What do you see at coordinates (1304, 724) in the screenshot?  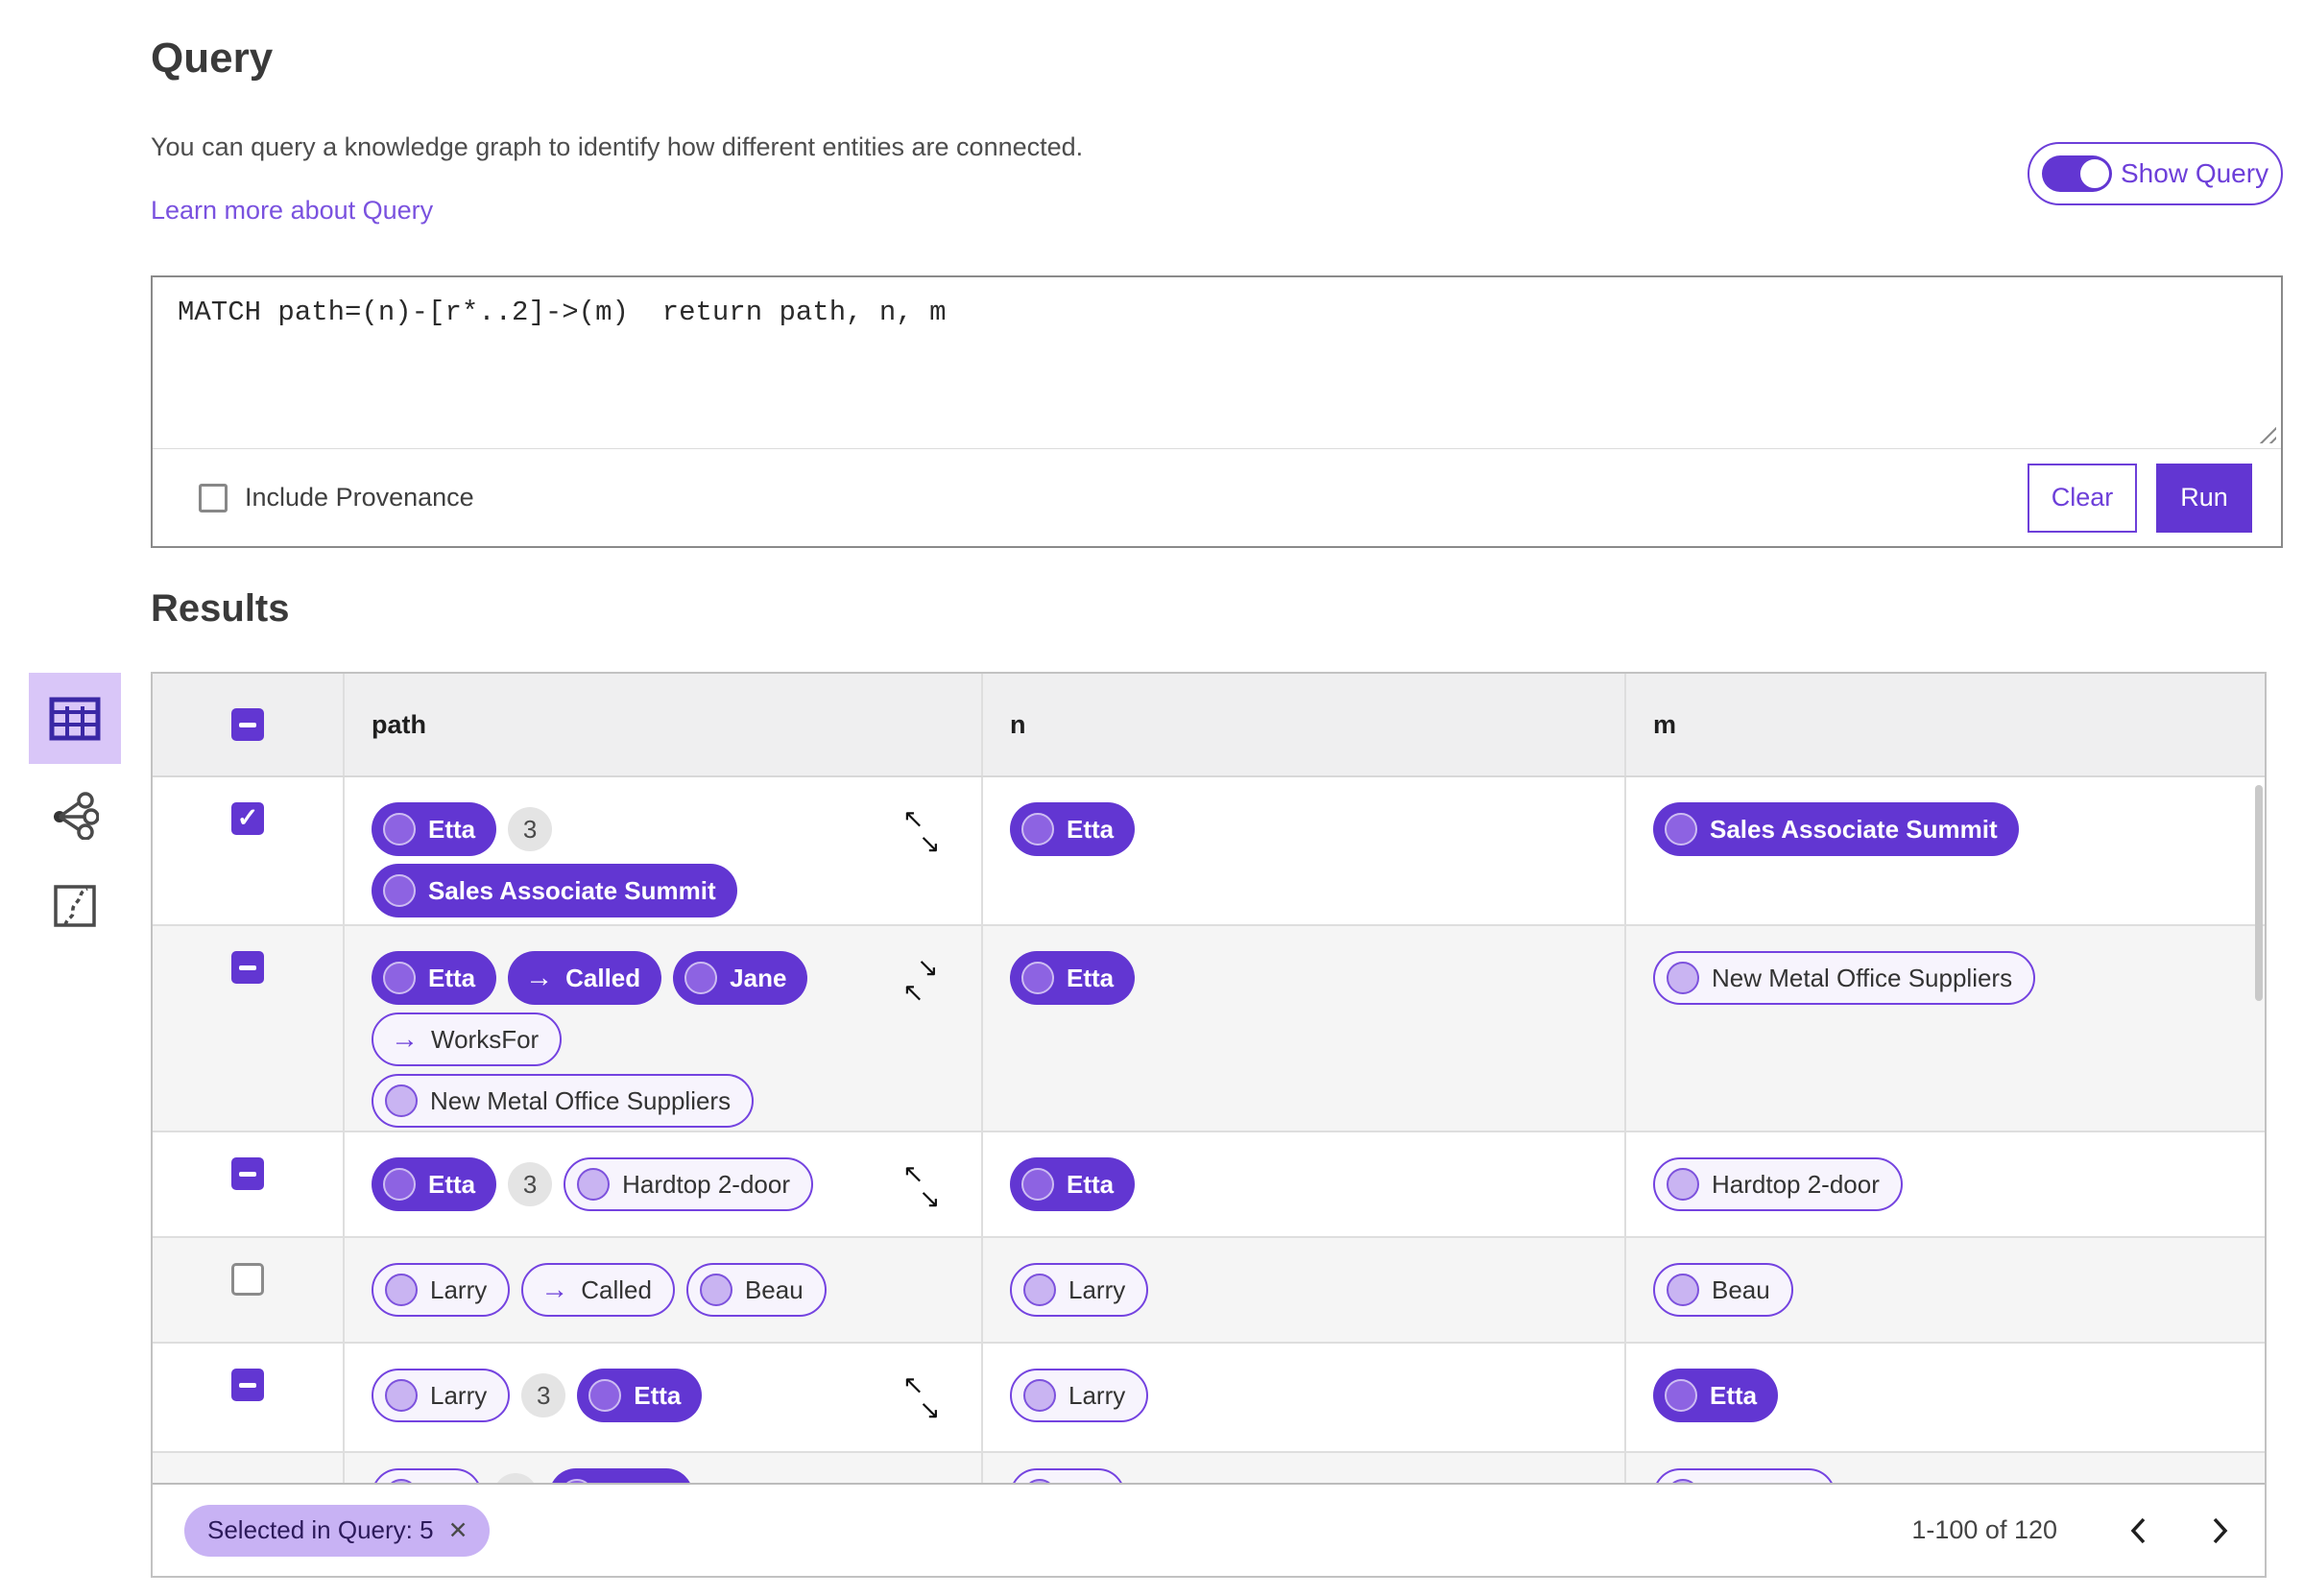 I see `column-header-n: n` at bounding box center [1304, 724].